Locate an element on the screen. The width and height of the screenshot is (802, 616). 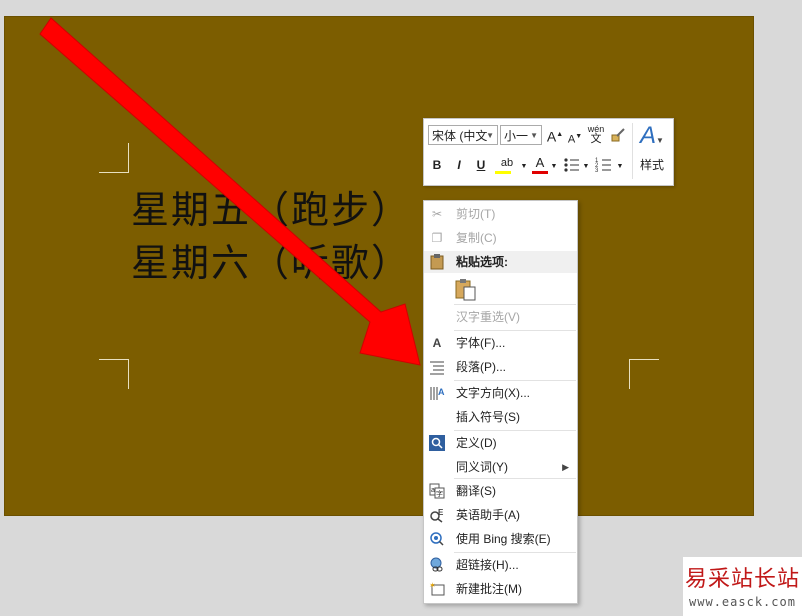
font-icon: A is located at coordinates (437, 343).